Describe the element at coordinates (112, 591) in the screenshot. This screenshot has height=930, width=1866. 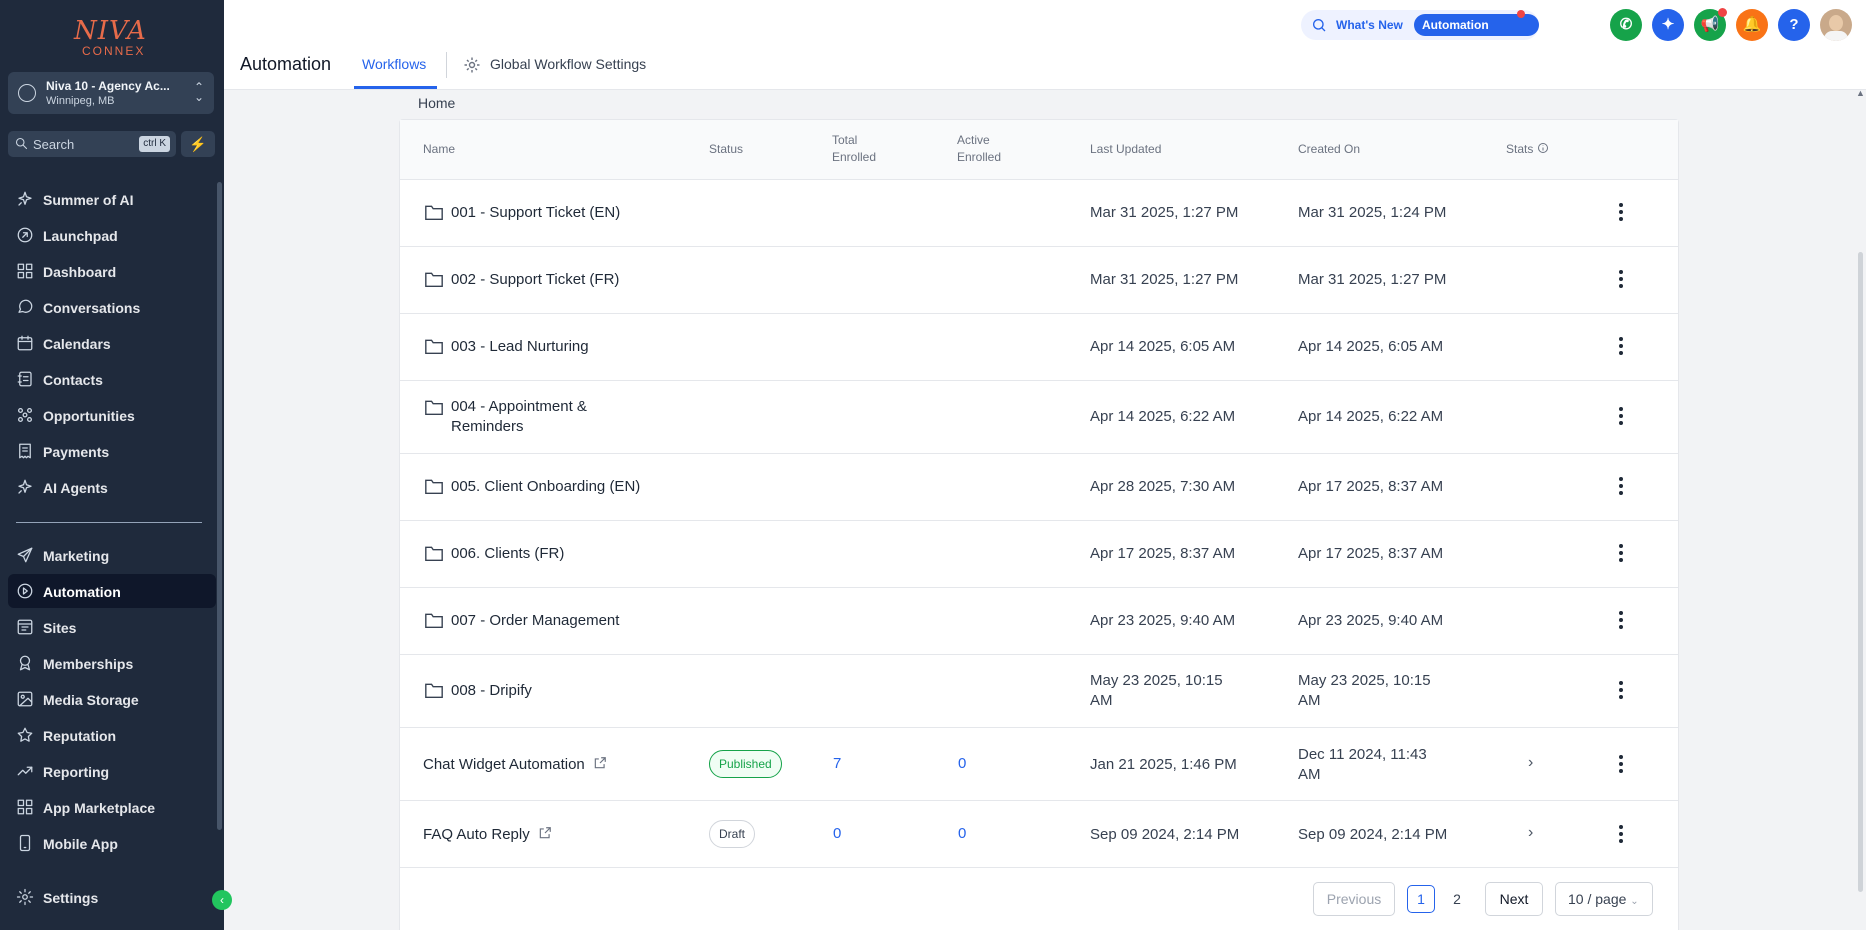
I see `sidebar-item-automation: Automation` at that location.